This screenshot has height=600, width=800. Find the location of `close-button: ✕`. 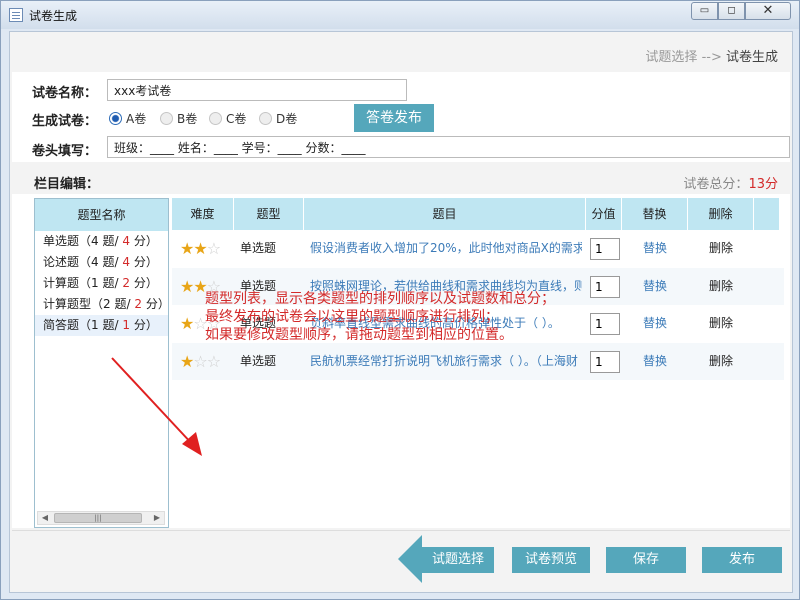

close-button: ✕ is located at coordinates (768, 11).